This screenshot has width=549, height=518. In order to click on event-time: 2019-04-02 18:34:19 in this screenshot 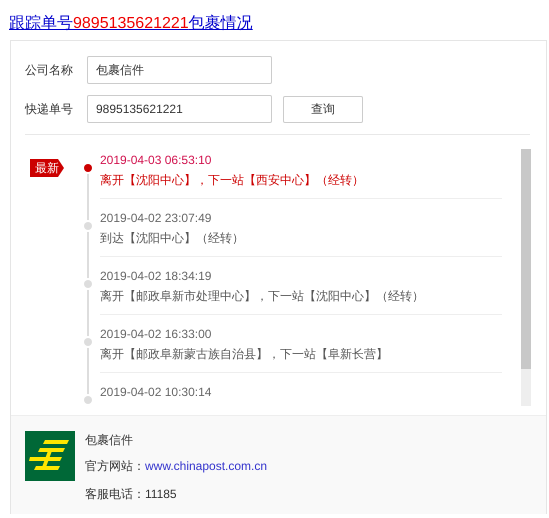, I will do `click(156, 276)`.